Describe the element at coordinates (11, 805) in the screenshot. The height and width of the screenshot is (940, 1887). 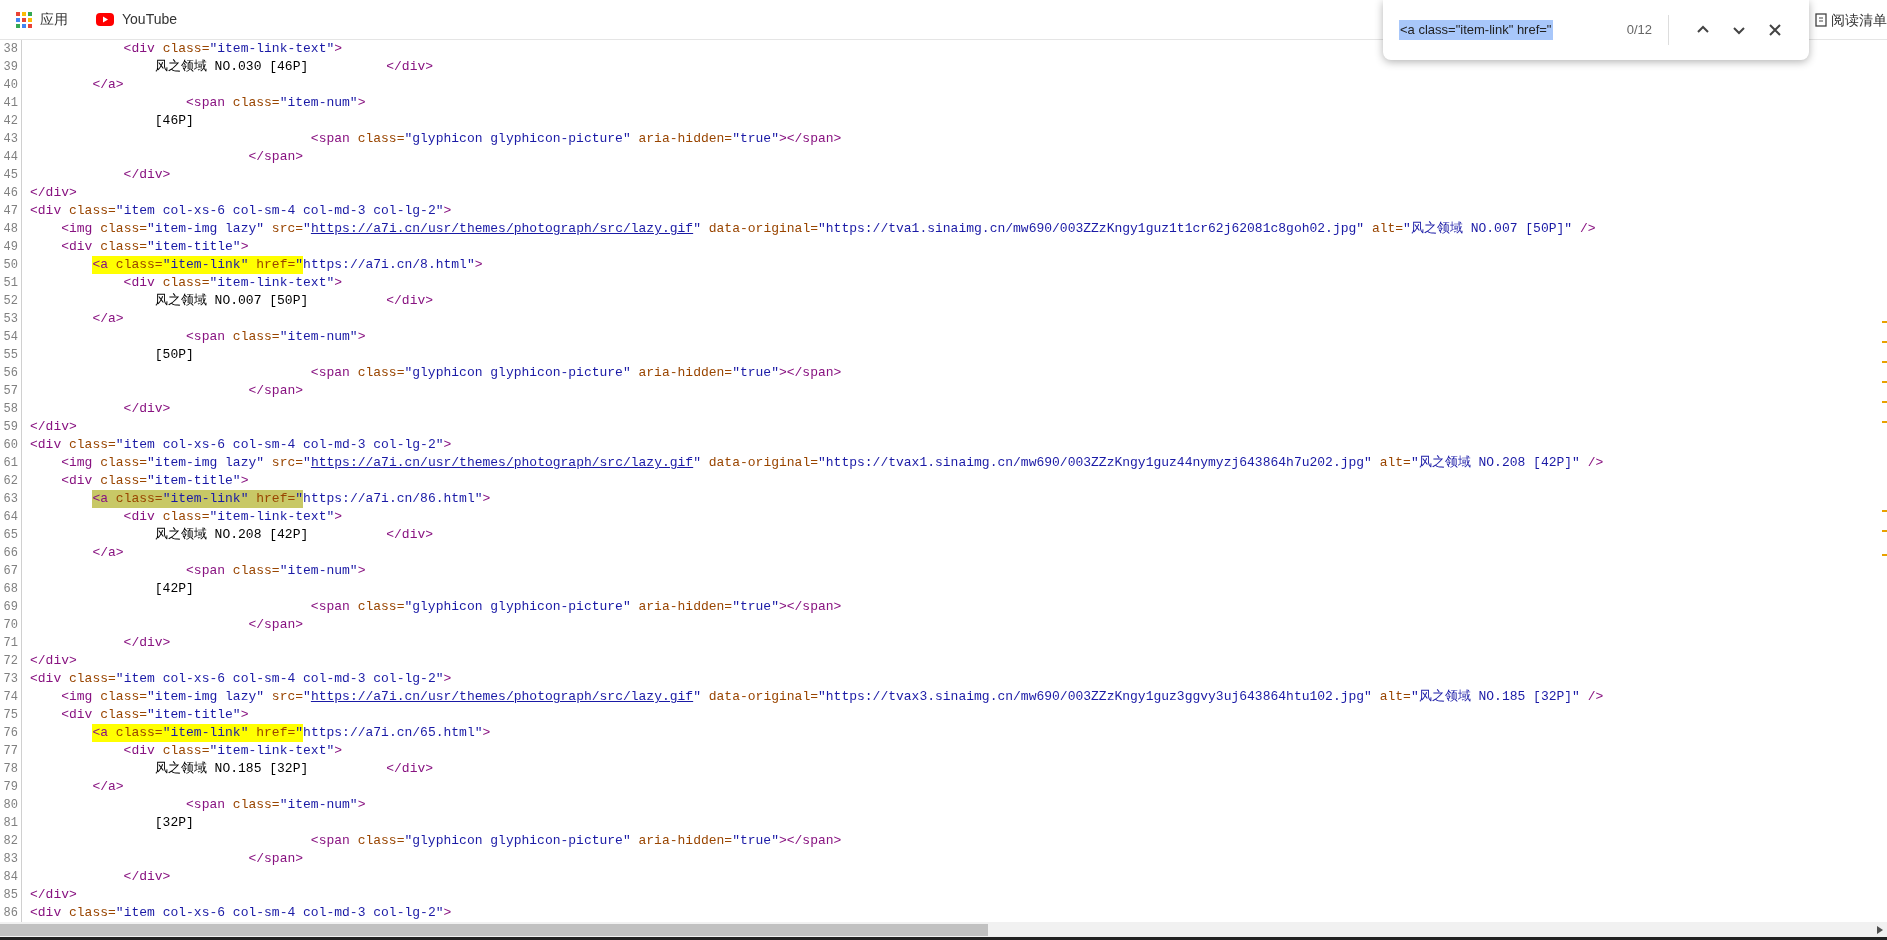
I see `line-number: 80` at that location.